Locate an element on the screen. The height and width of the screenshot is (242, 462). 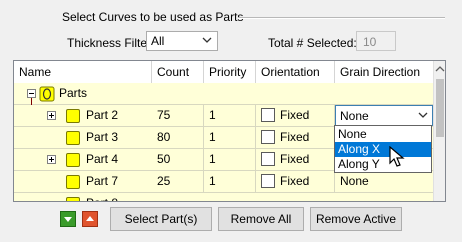
thickness-filter-label: Thickness Filter: is located at coordinates (111, 43).